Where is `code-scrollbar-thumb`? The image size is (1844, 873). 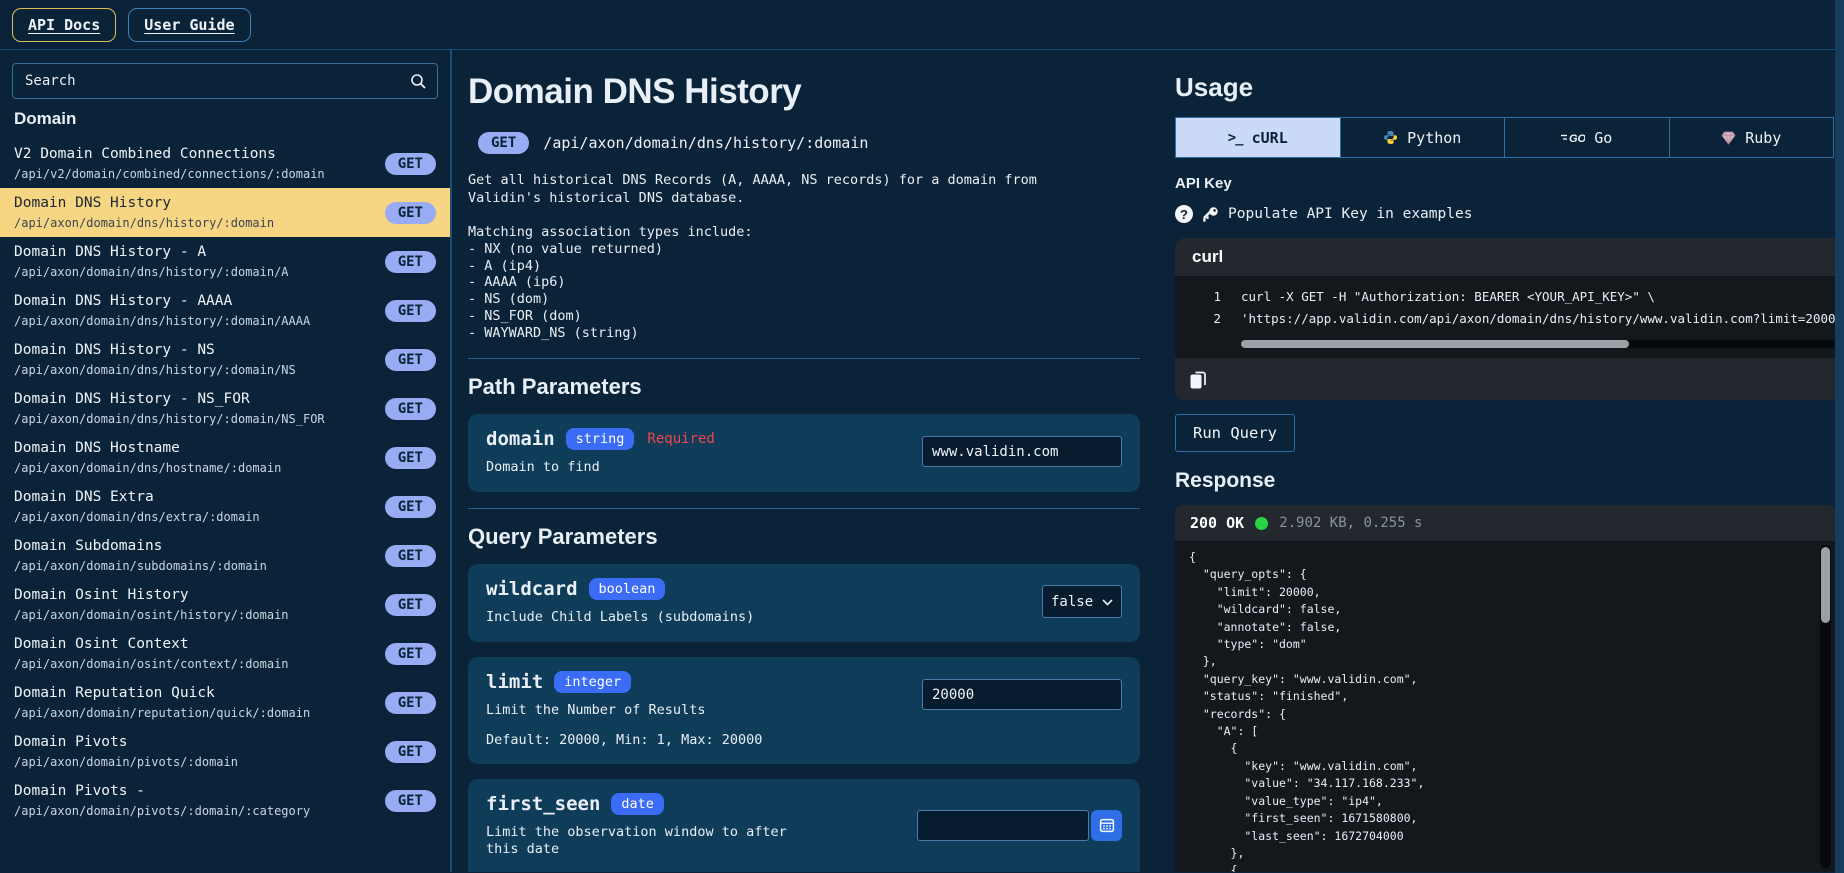
code-scrollbar-thumb is located at coordinates (1435, 344).